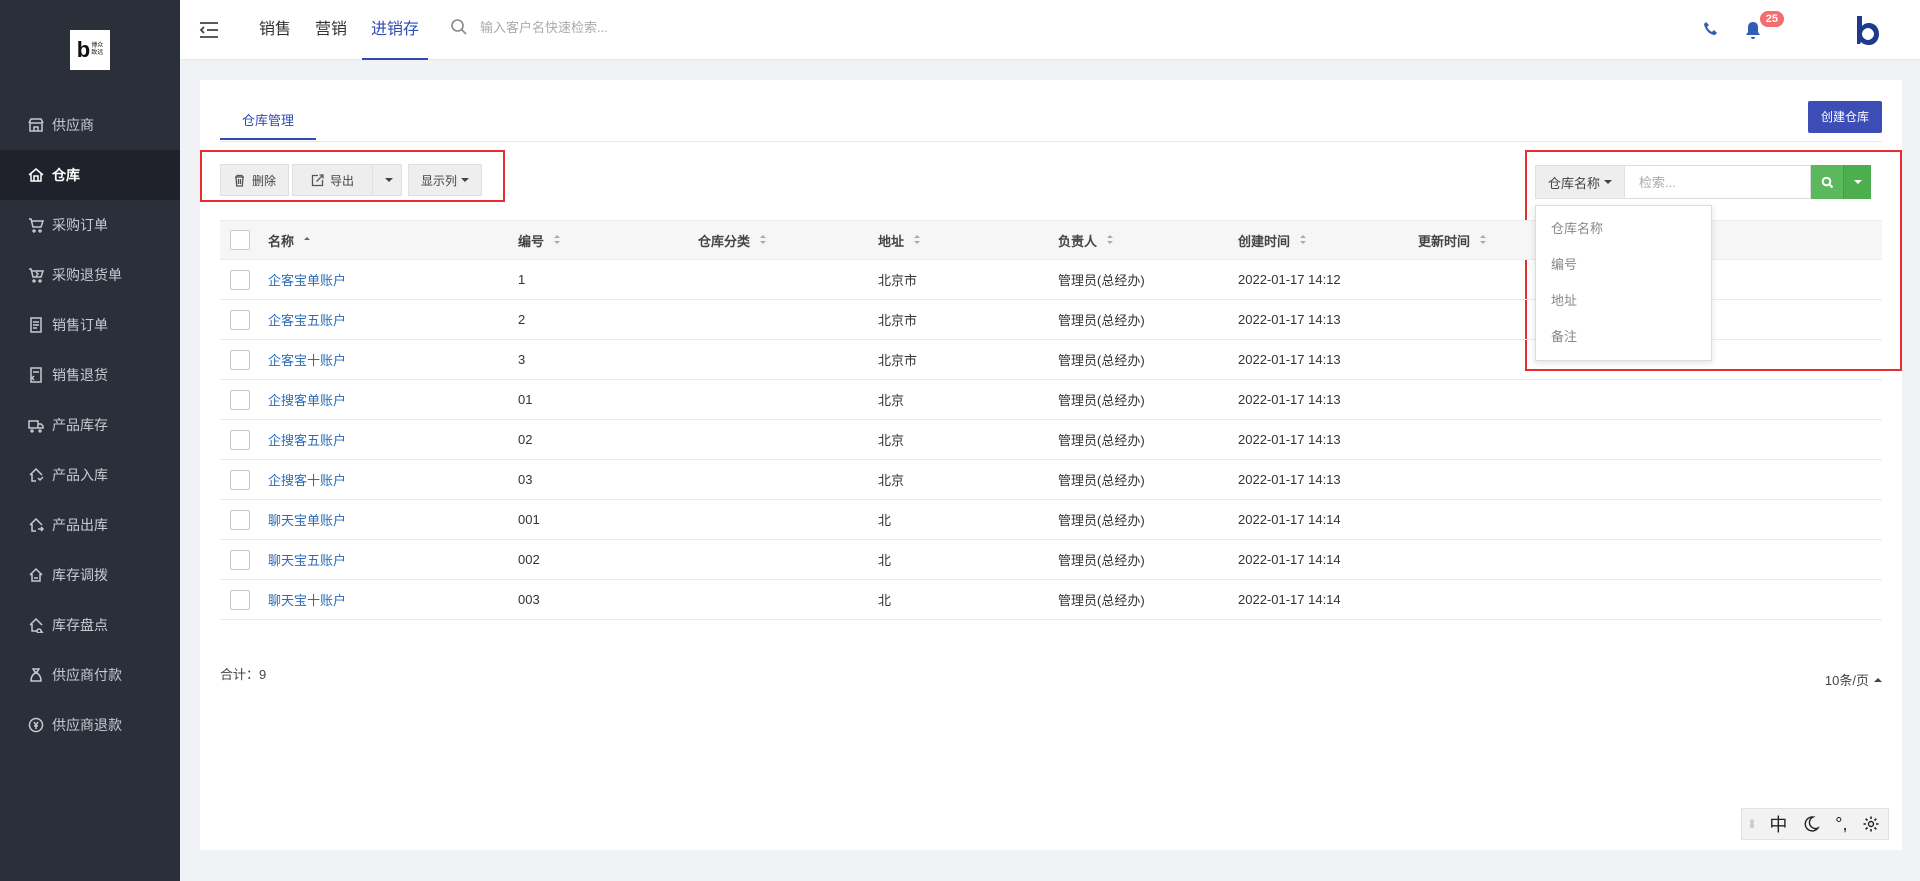 The height and width of the screenshot is (881, 1920). I want to click on customer-search-input, so click(590, 27).